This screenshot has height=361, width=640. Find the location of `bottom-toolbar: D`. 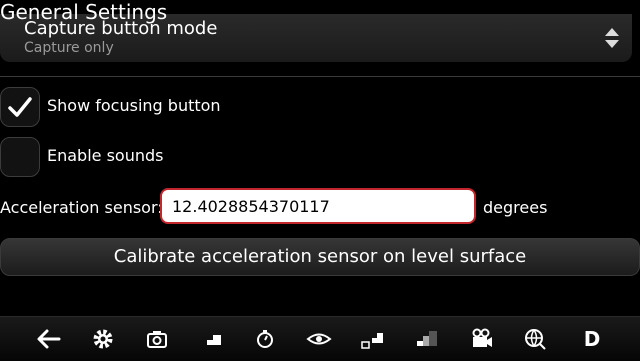

bottom-toolbar: D is located at coordinates (320, 338).